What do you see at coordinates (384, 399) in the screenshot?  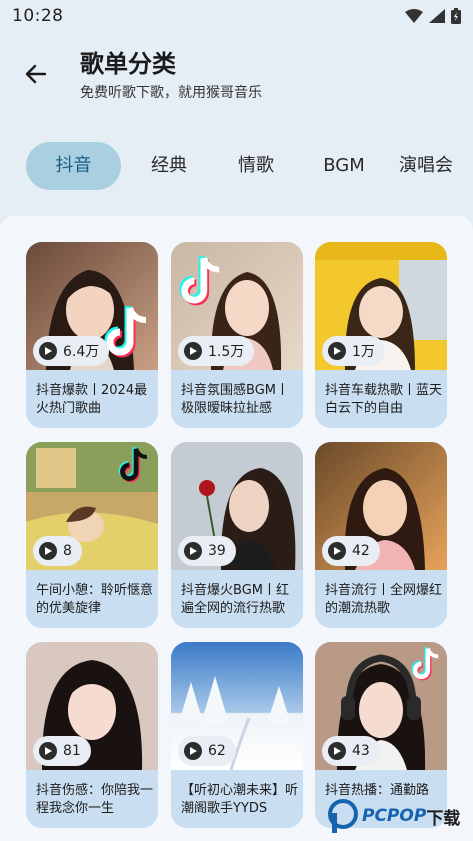 I see `playlist-title: 抖音车载热歌丨蓝天白云下的自由` at bounding box center [384, 399].